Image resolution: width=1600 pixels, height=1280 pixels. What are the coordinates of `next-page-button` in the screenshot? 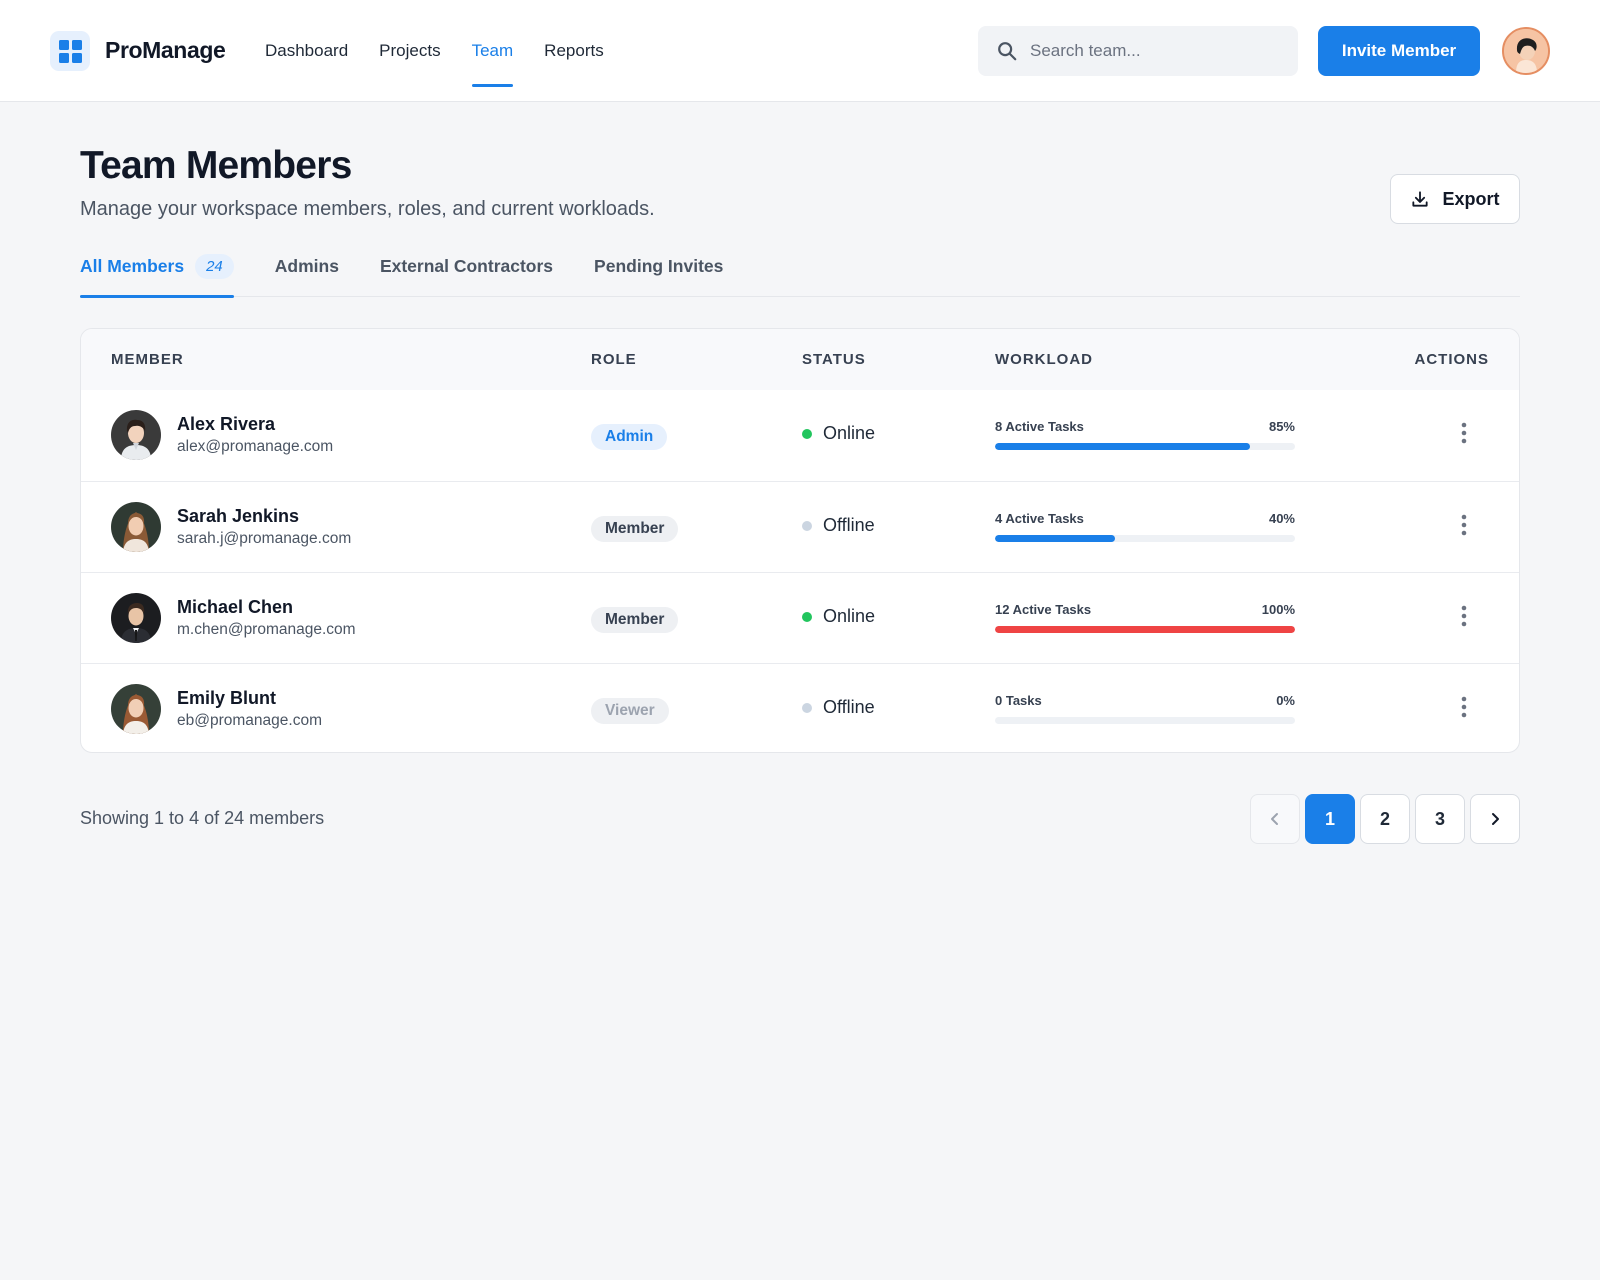 It's located at (1495, 819).